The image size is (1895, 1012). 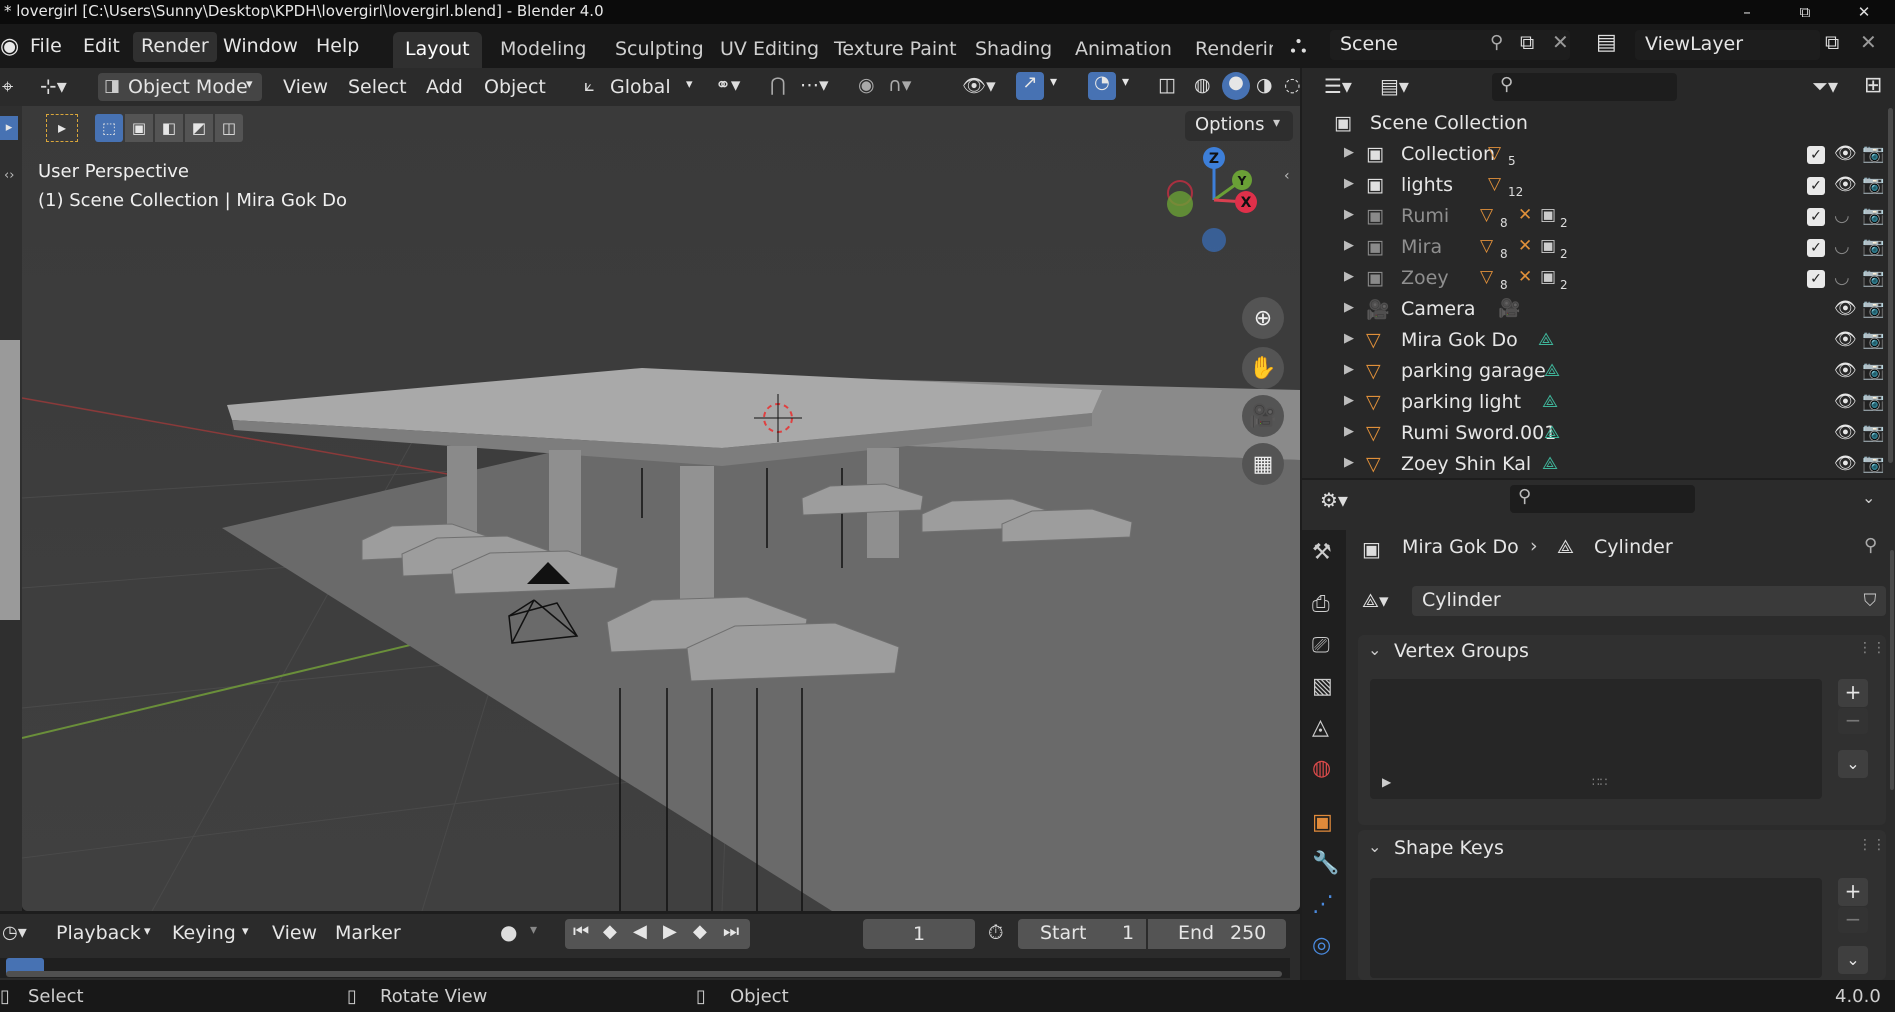 I want to click on shape-keys-title: Shape Keys, so click(x=1449, y=848).